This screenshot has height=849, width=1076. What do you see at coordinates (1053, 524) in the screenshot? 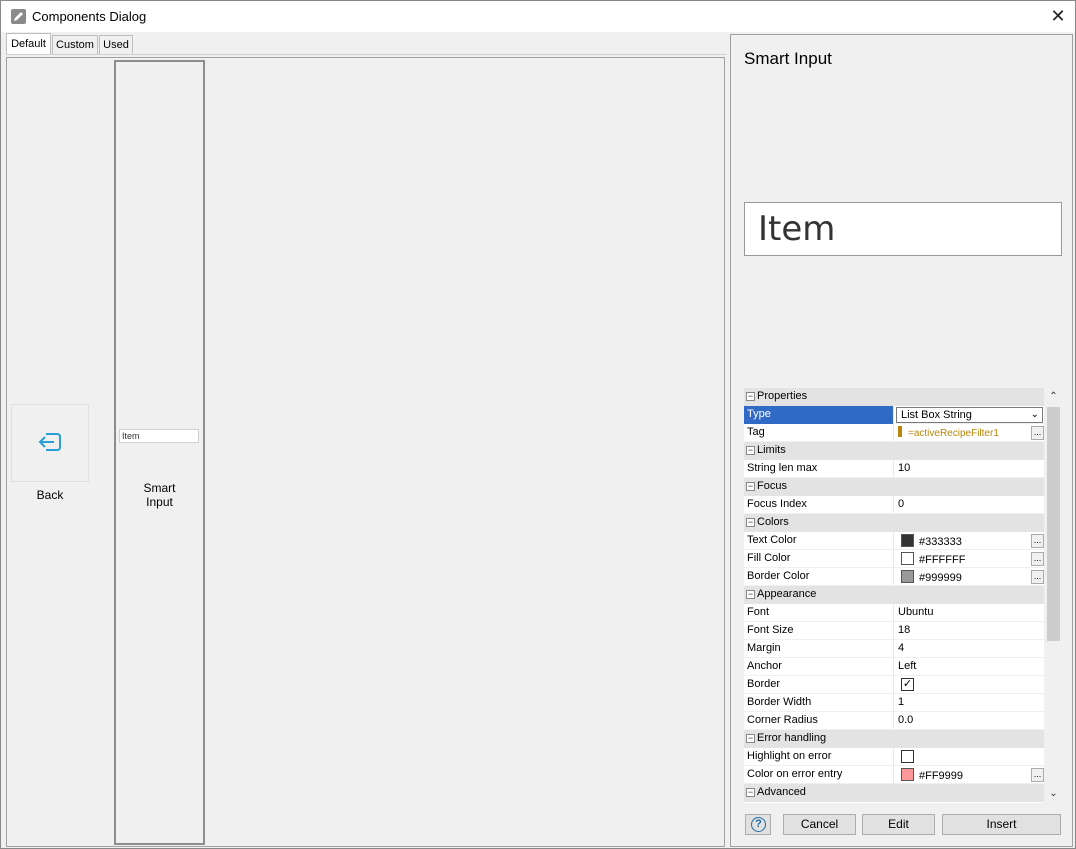
I see `scrollbar-thumb` at bounding box center [1053, 524].